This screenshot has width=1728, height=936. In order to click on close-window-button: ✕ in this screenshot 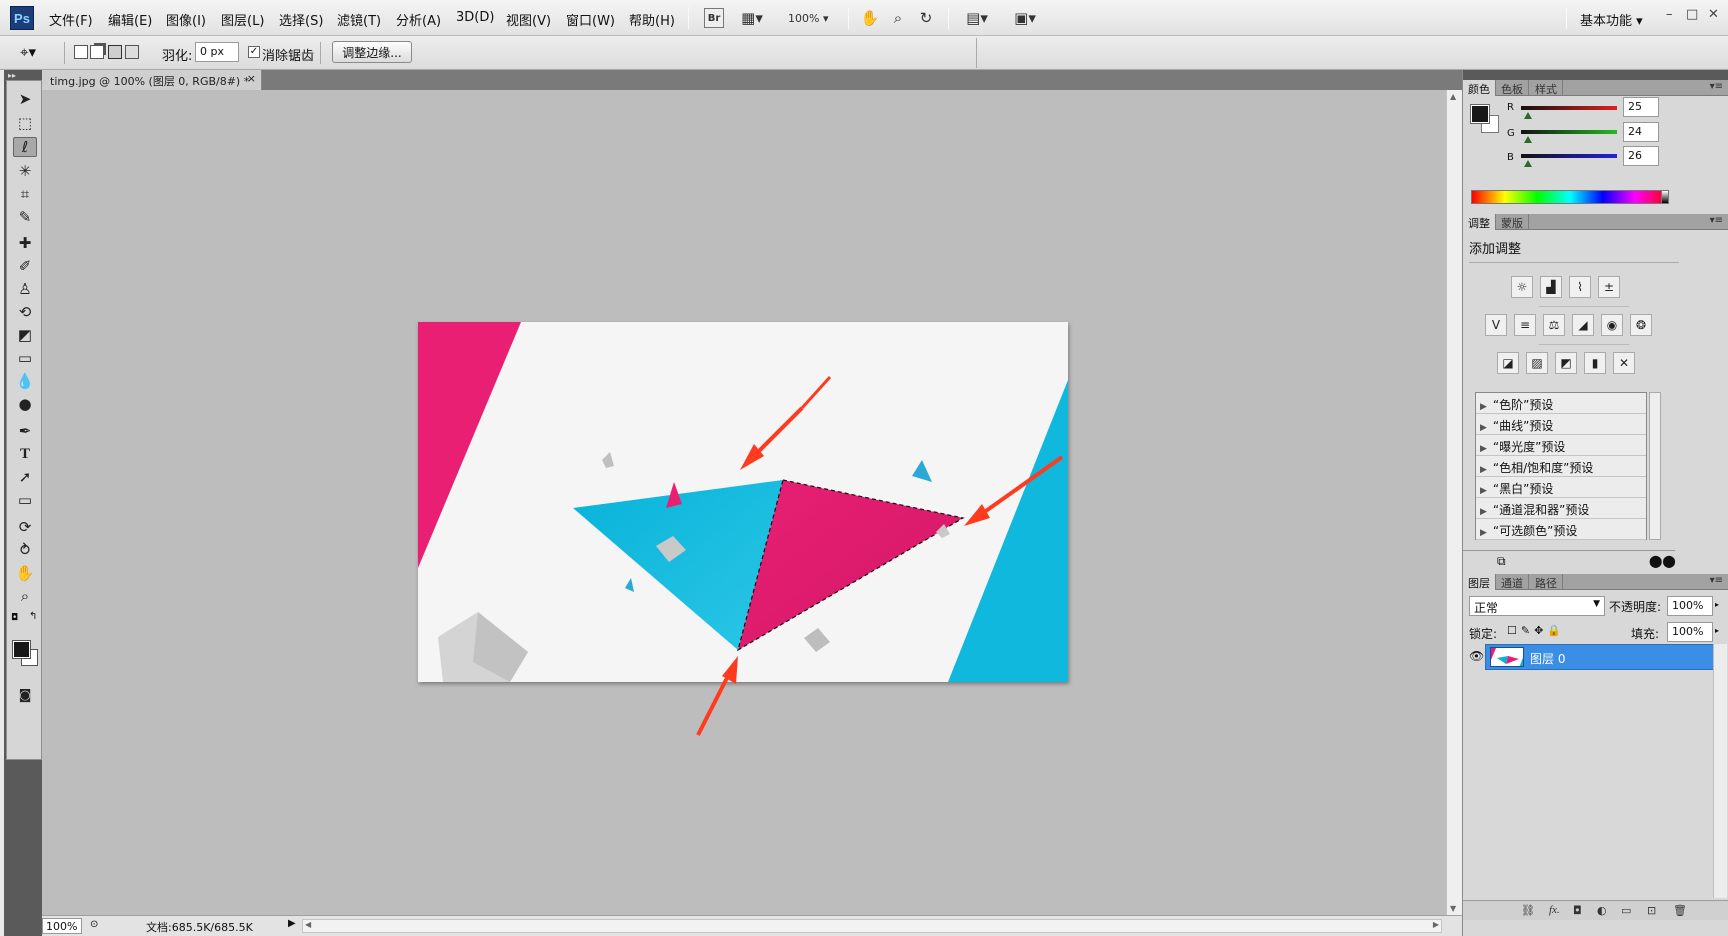, I will do `click(1713, 14)`.